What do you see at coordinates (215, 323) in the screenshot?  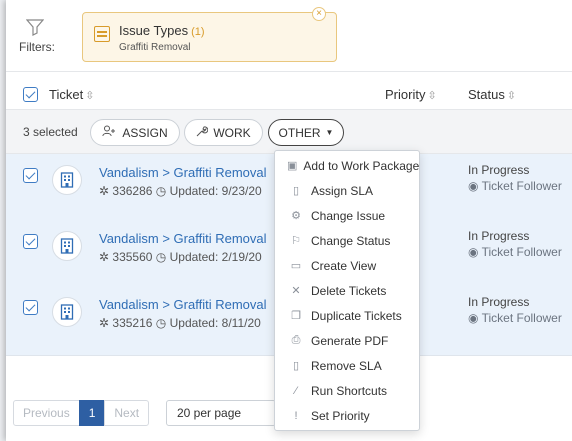 I see `ticket-updated: Updated: 8/11/20` at bounding box center [215, 323].